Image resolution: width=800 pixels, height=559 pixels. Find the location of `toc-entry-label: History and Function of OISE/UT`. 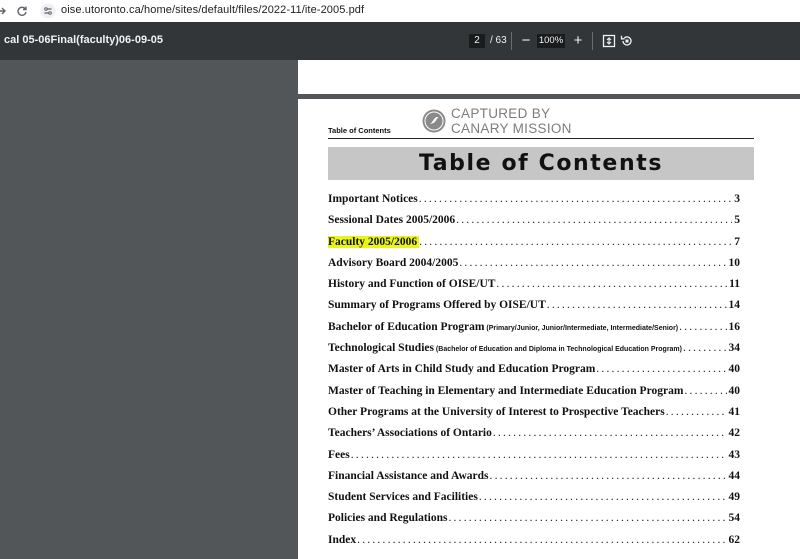

toc-entry-label: History and Function of OISE/UT is located at coordinates (412, 284).